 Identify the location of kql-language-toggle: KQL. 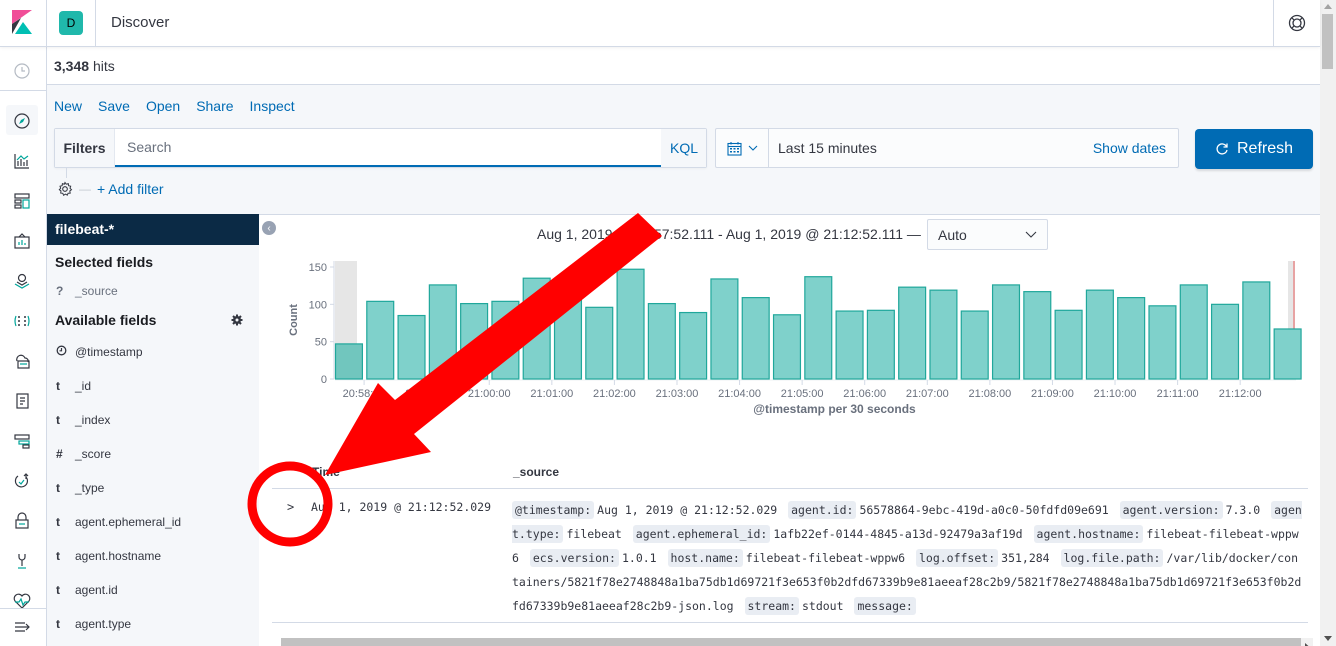
(683, 148).